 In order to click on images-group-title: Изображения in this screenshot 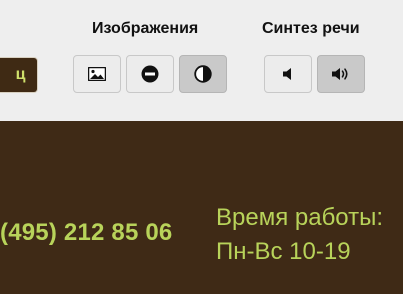, I will do `click(145, 28)`.